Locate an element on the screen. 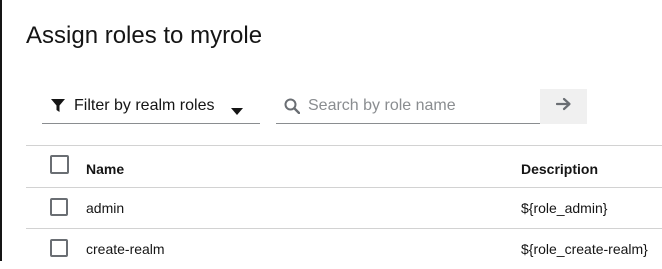 The image size is (662, 269). filter-dropdown-label: Filter by realm roles is located at coordinates (144, 105).